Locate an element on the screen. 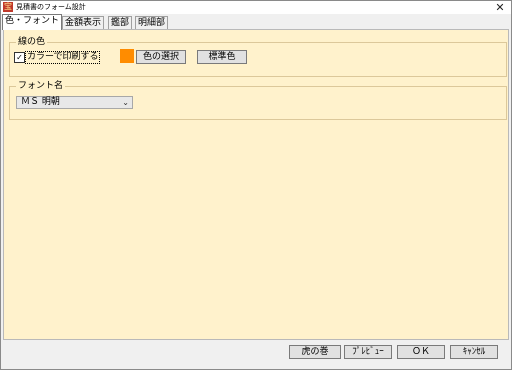 The image size is (512, 370). font-select-value: ＭＳ 明朝 is located at coordinates (40, 102).